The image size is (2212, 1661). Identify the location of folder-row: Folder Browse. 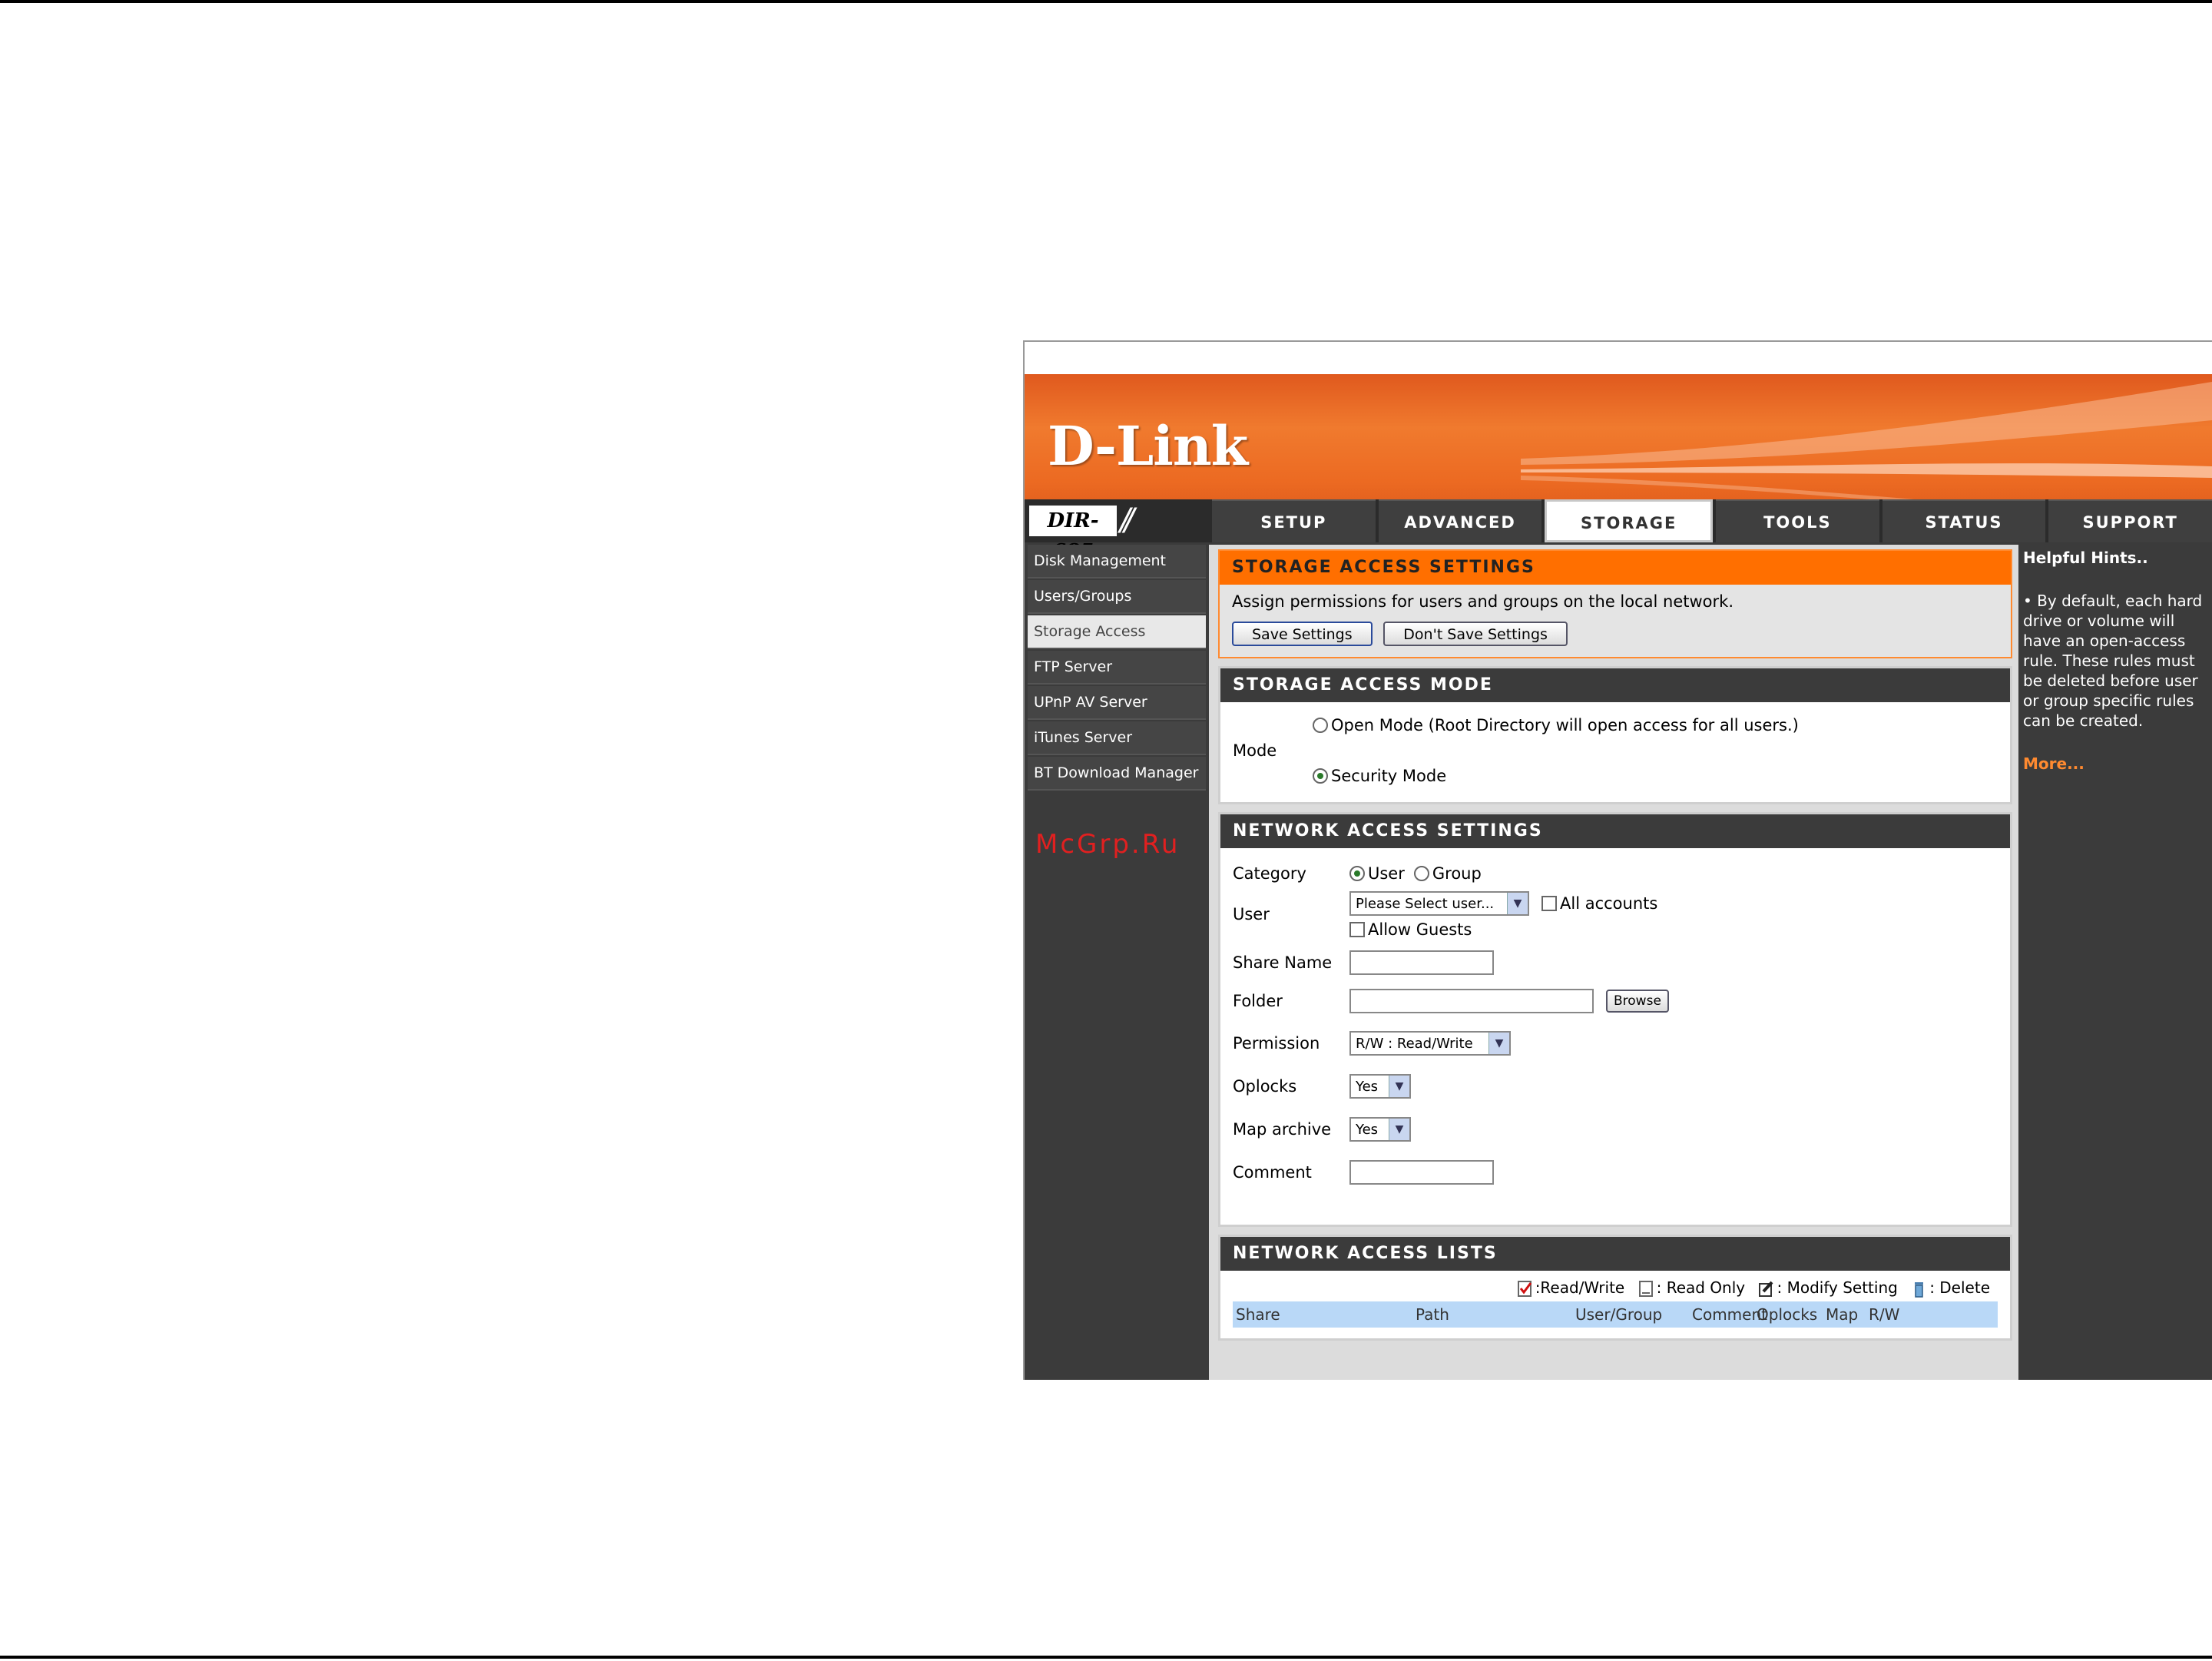
(1616, 1001).